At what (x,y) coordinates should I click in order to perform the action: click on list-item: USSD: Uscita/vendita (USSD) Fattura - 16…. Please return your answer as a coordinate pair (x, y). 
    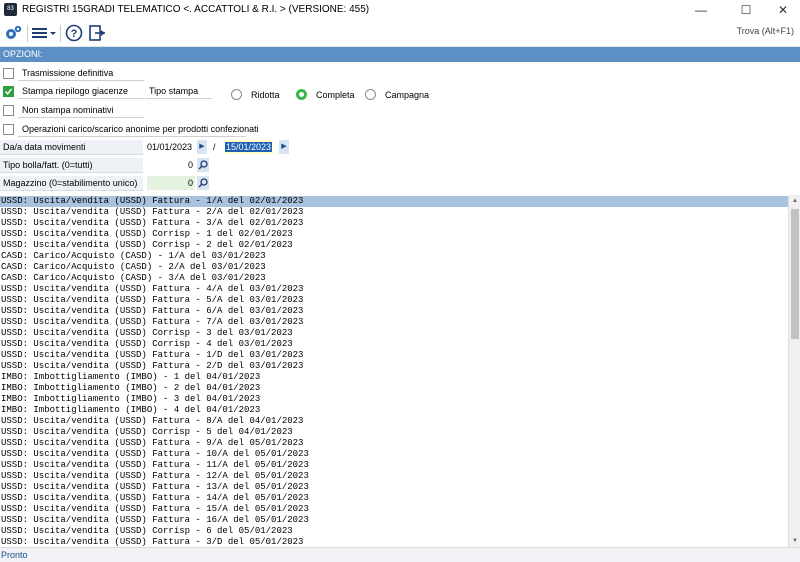
    Looking at the image, I should click on (394, 520).